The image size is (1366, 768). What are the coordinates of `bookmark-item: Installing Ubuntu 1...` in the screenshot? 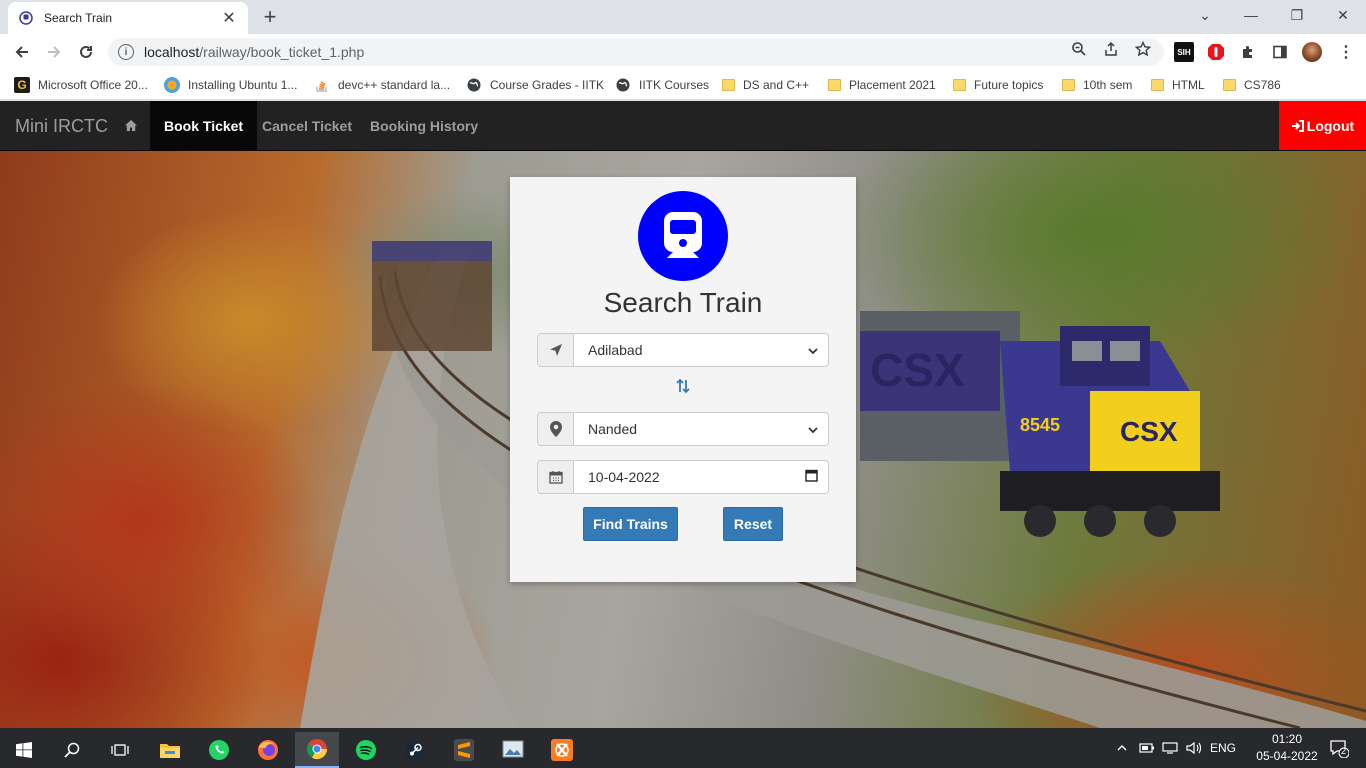 It's located at (230, 85).